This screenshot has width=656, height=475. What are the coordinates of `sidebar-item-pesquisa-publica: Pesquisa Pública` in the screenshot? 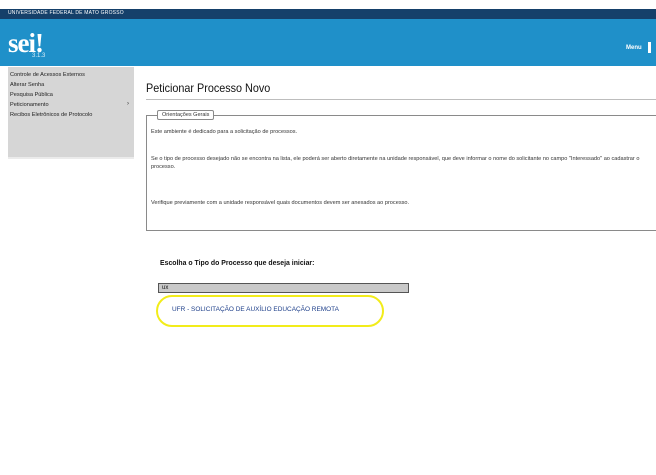 It's located at (31, 95).